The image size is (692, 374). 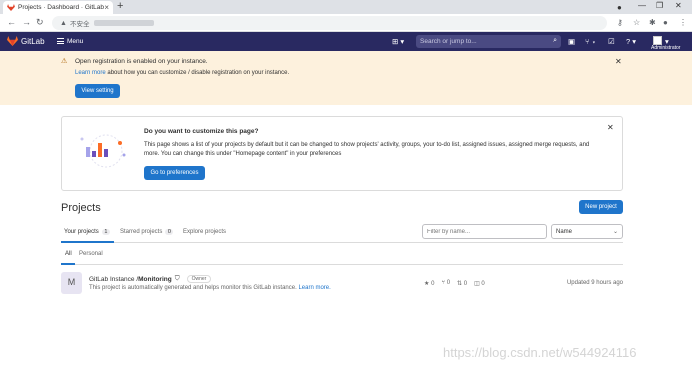 I want to click on issues-stat: ◫ 0, so click(x=479, y=283).